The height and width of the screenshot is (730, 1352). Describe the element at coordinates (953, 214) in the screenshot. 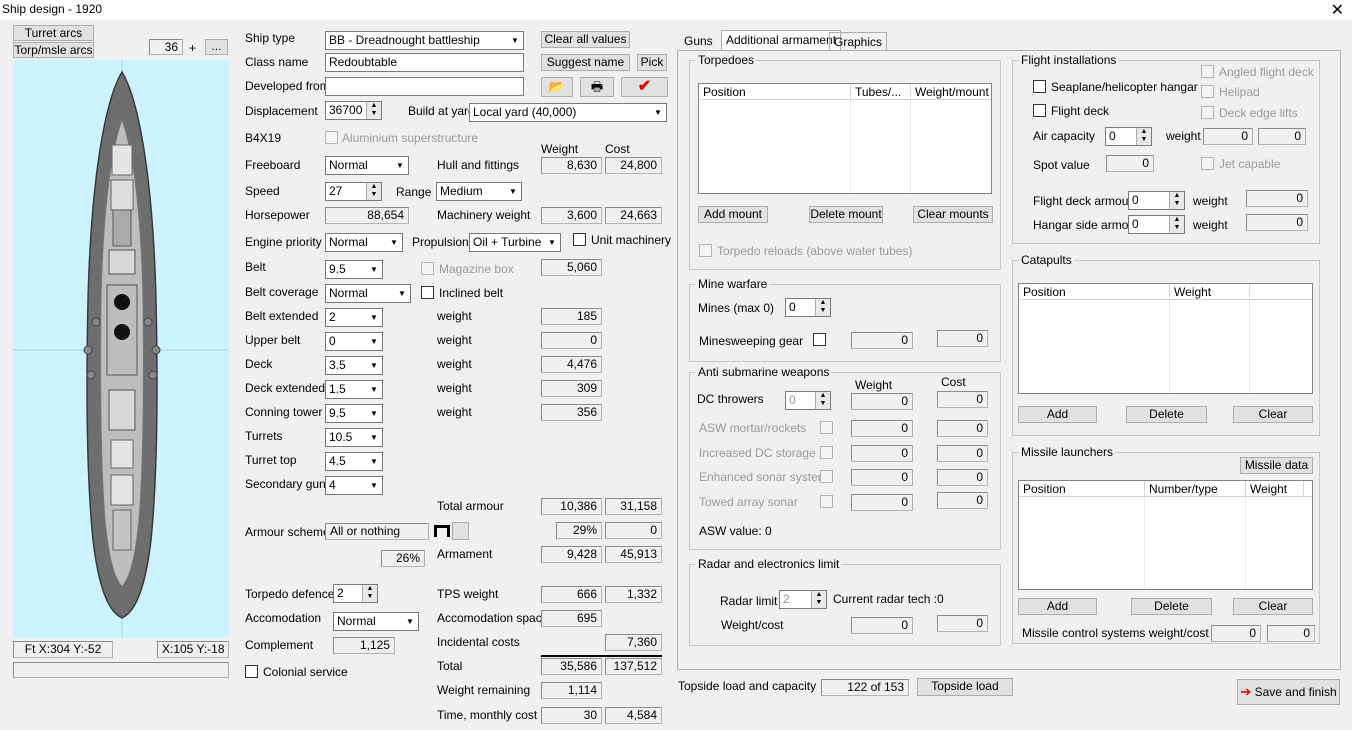

I see `clear-mounts-button: Clear mounts` at that location.